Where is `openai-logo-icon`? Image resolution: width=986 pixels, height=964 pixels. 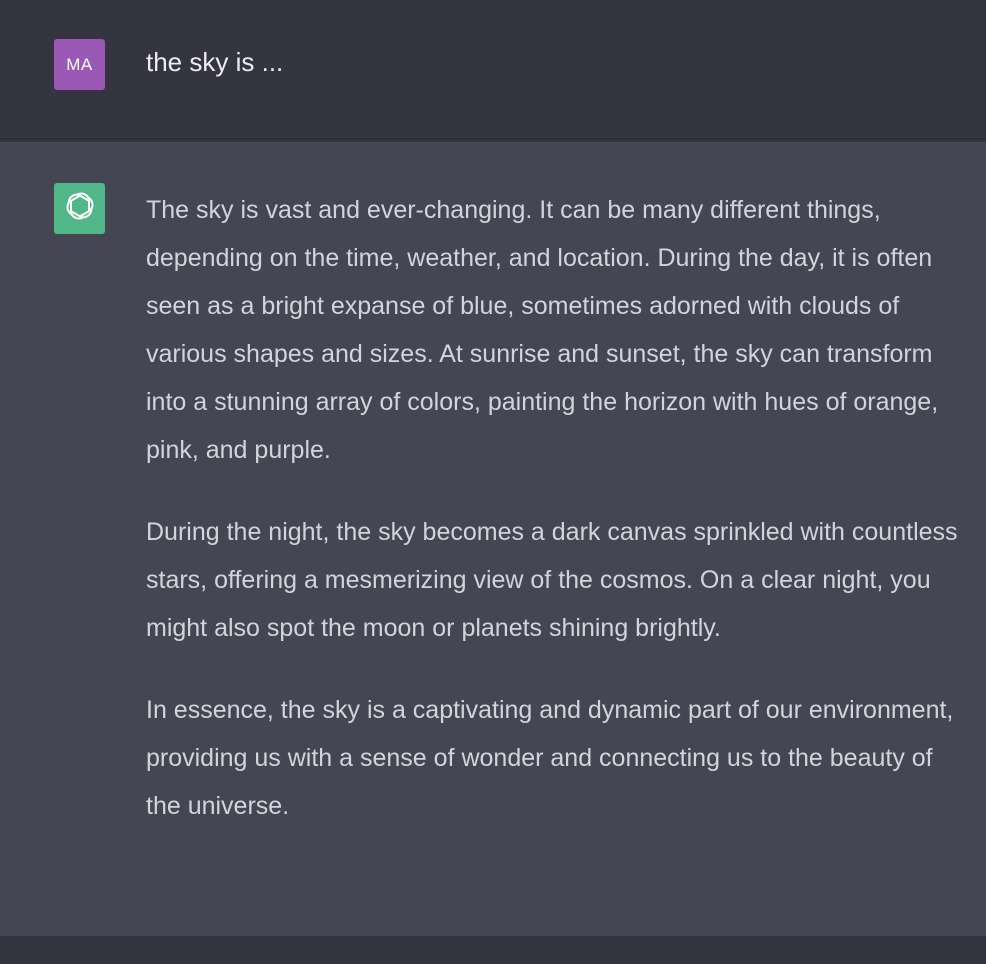 openai-logo-icon is located at coordinates (80, 208).